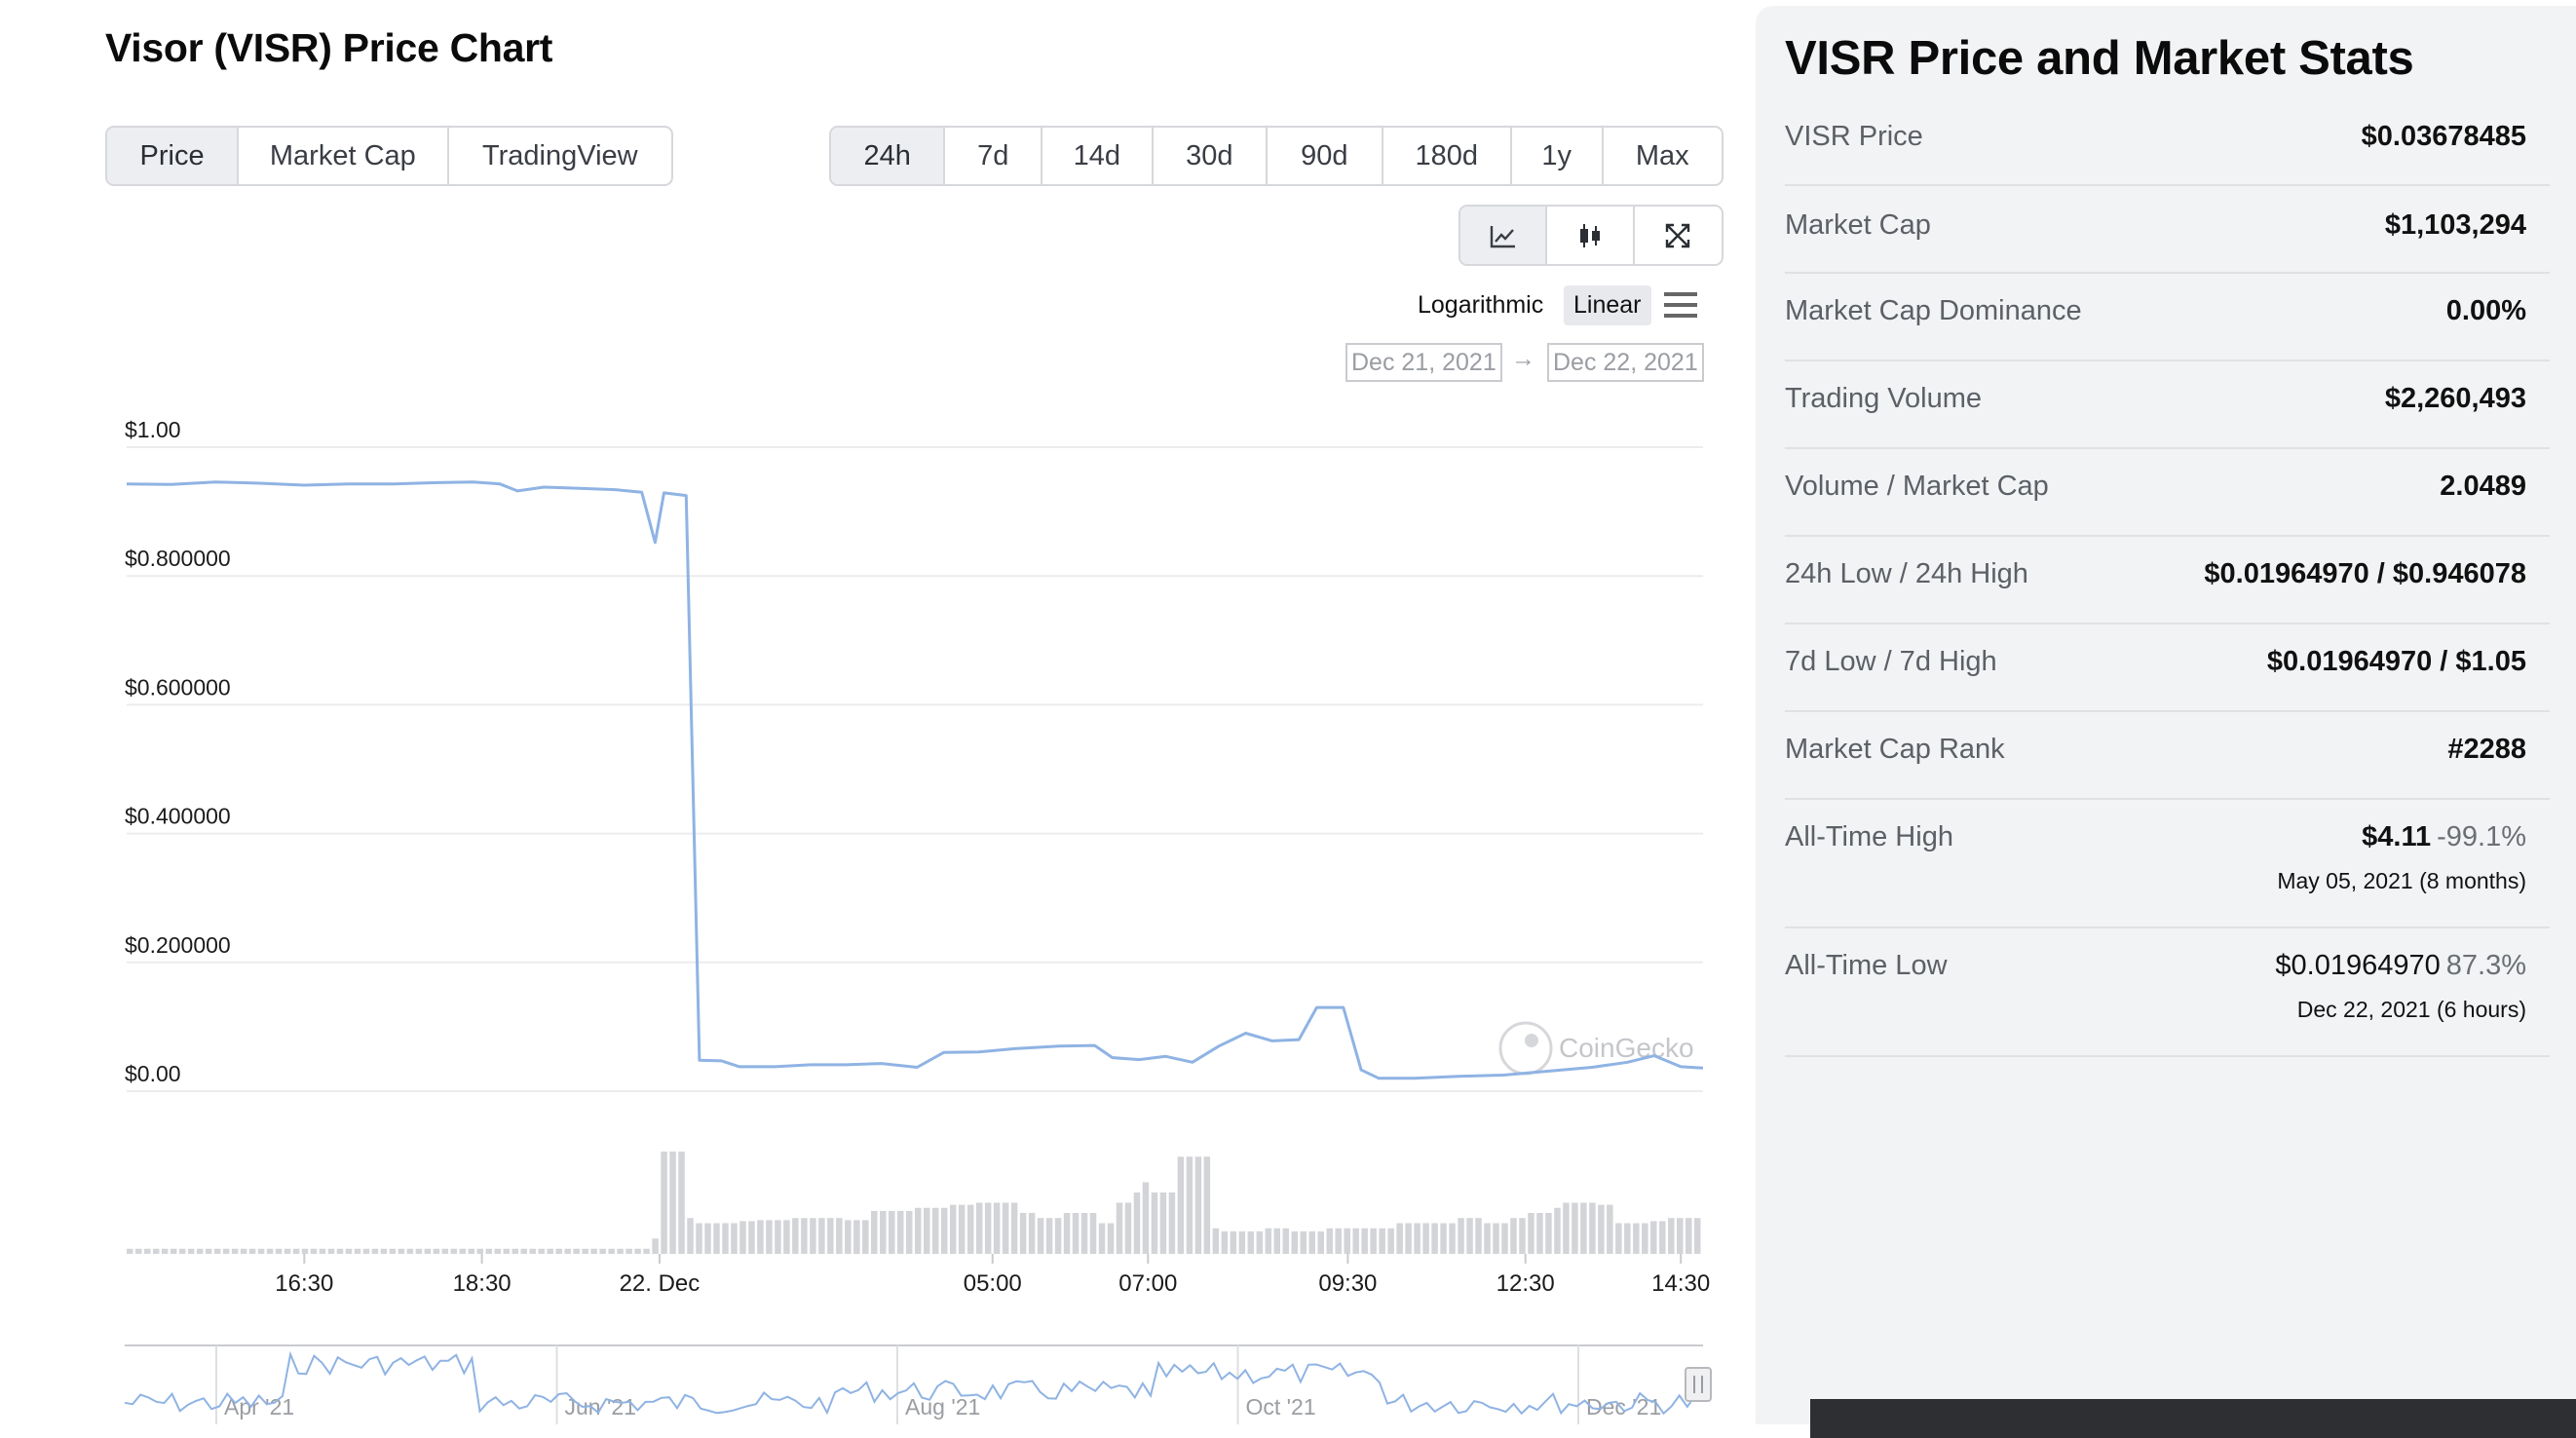 The width and height of the screenshot is (2576, 1438). What do you see at coordinates (2167, 493) in the screenshot?
I see `stat-row-volume-market-cap: Volume / Market Cap 2.0489` at bounding box center [2167, 493].